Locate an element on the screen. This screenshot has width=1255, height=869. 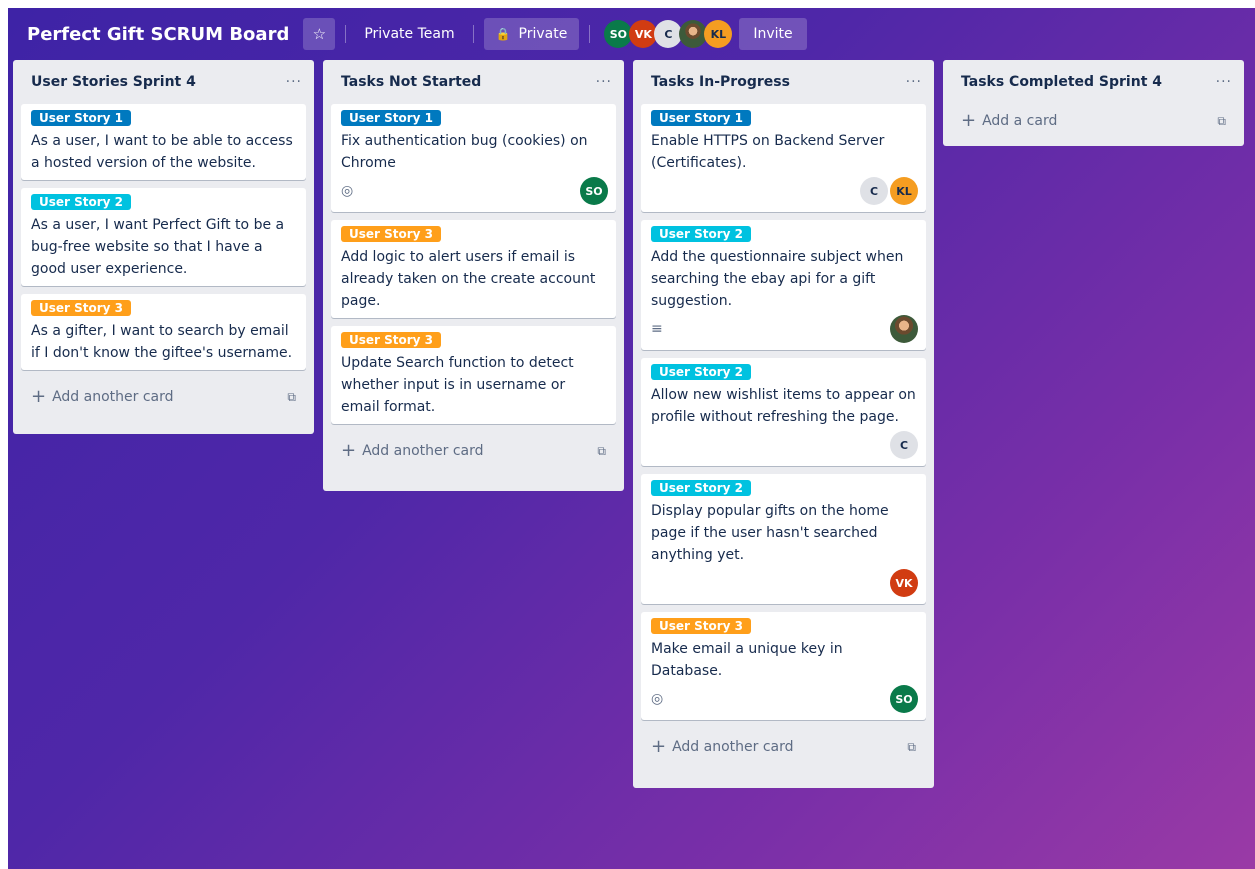
board-title: Perfect Gift SCRUM Board is located at coordinates (158, 34).